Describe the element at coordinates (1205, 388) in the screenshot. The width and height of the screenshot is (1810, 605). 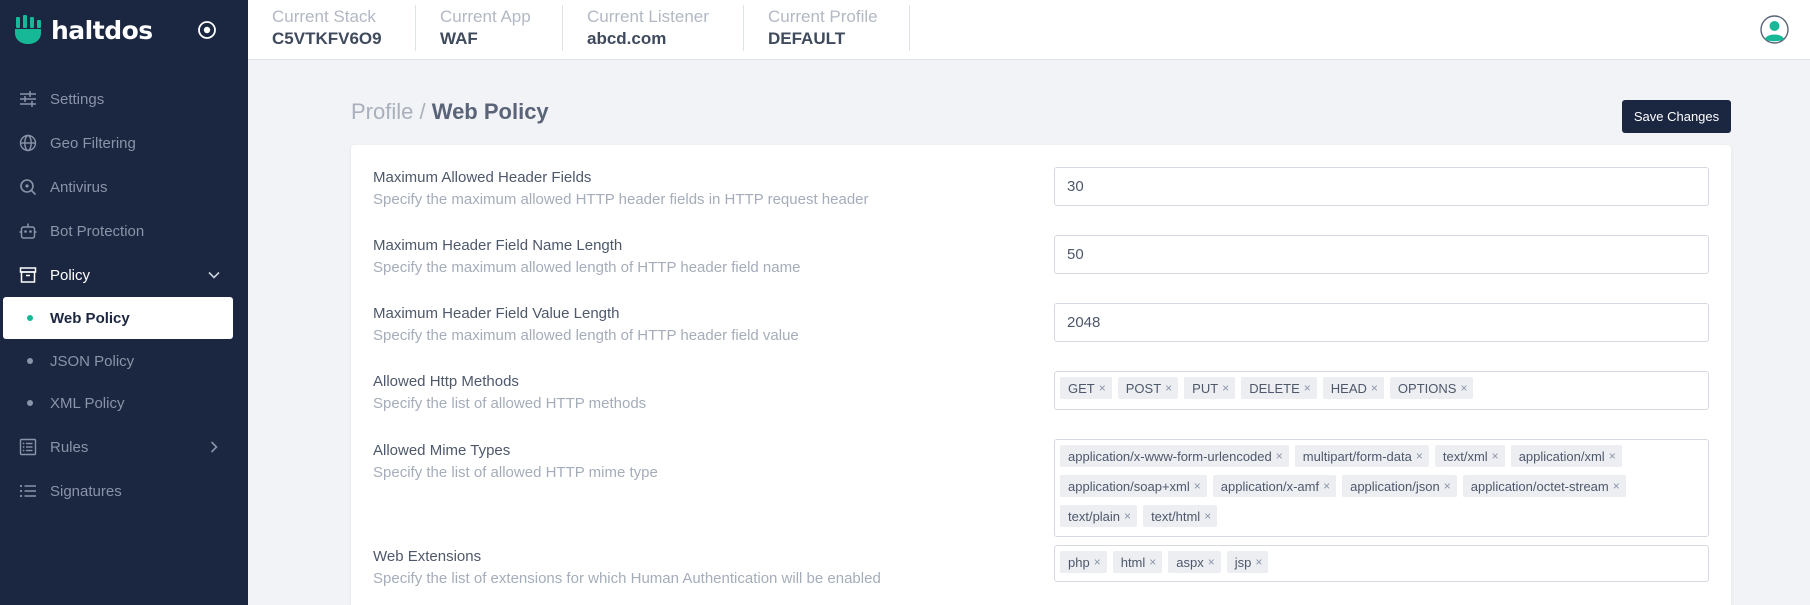
I see `tag-label: PUT` at that location.